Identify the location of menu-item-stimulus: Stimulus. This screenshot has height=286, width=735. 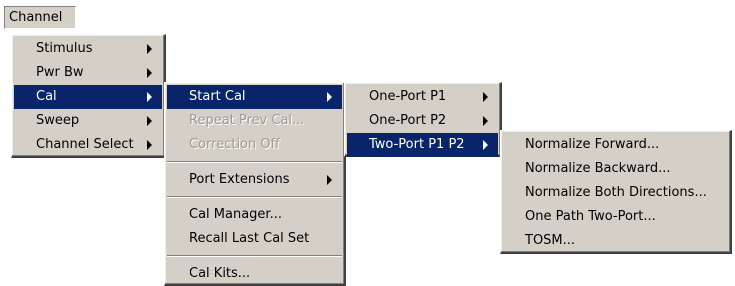
(88, 49).